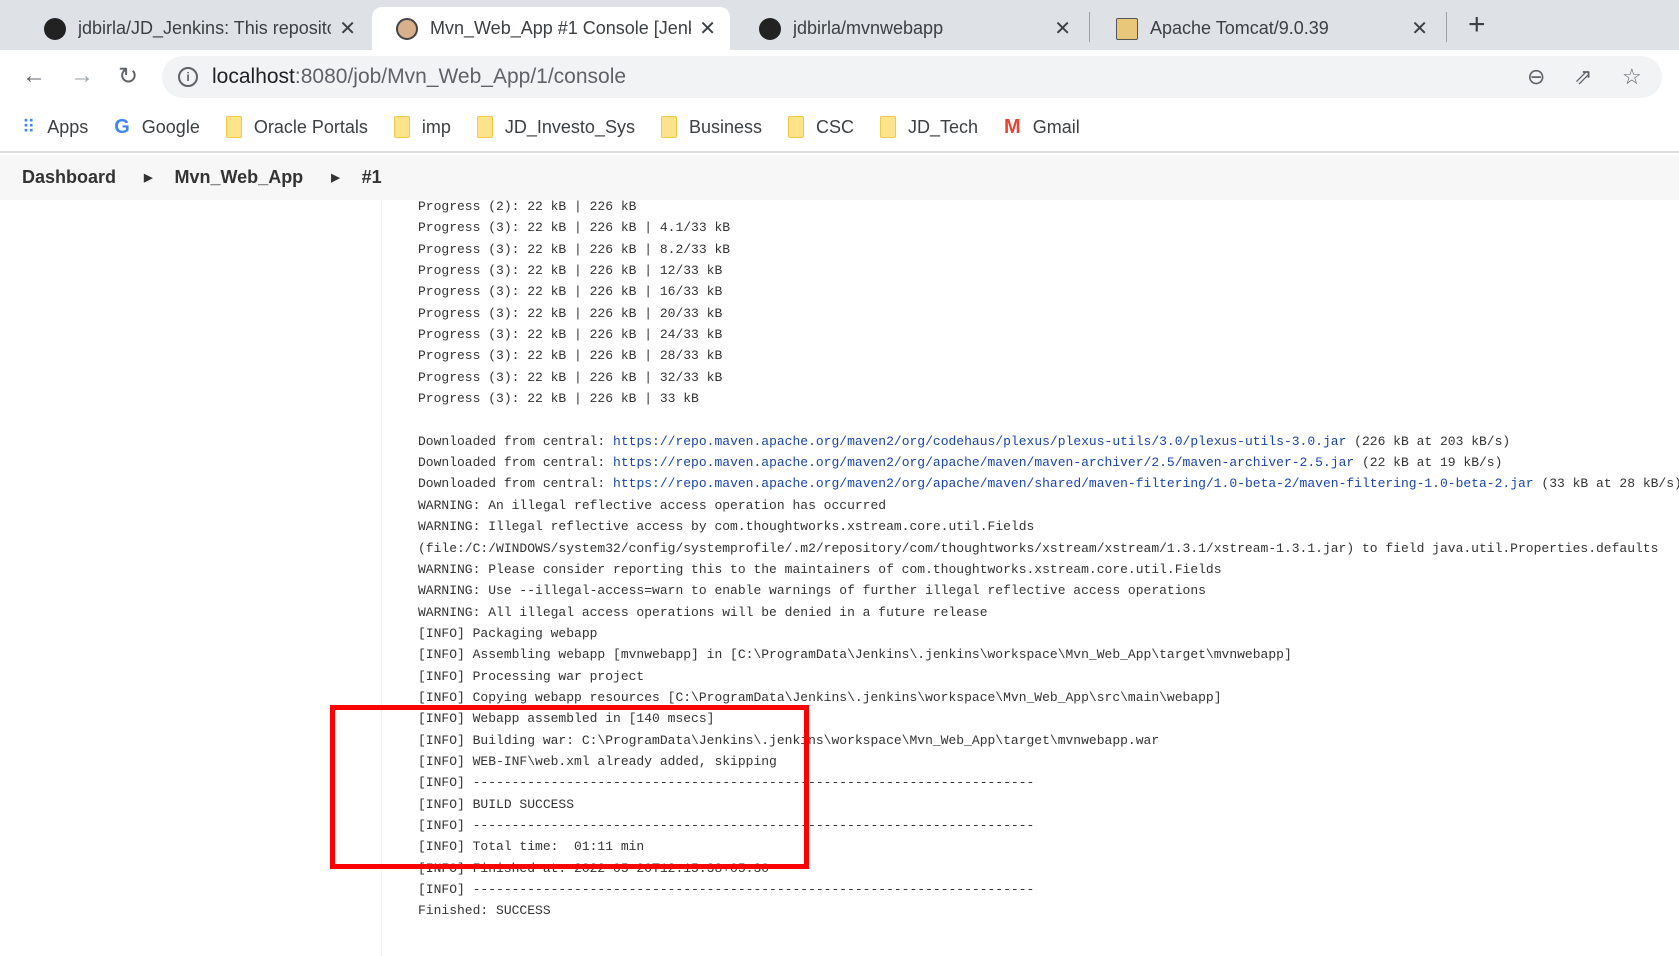 This screenshot has height=956, width=1679. What do you see at coordinates (1477, 25) in the screenshot?
I see `new-tab-button: +` at bounding box center [1477, 25].